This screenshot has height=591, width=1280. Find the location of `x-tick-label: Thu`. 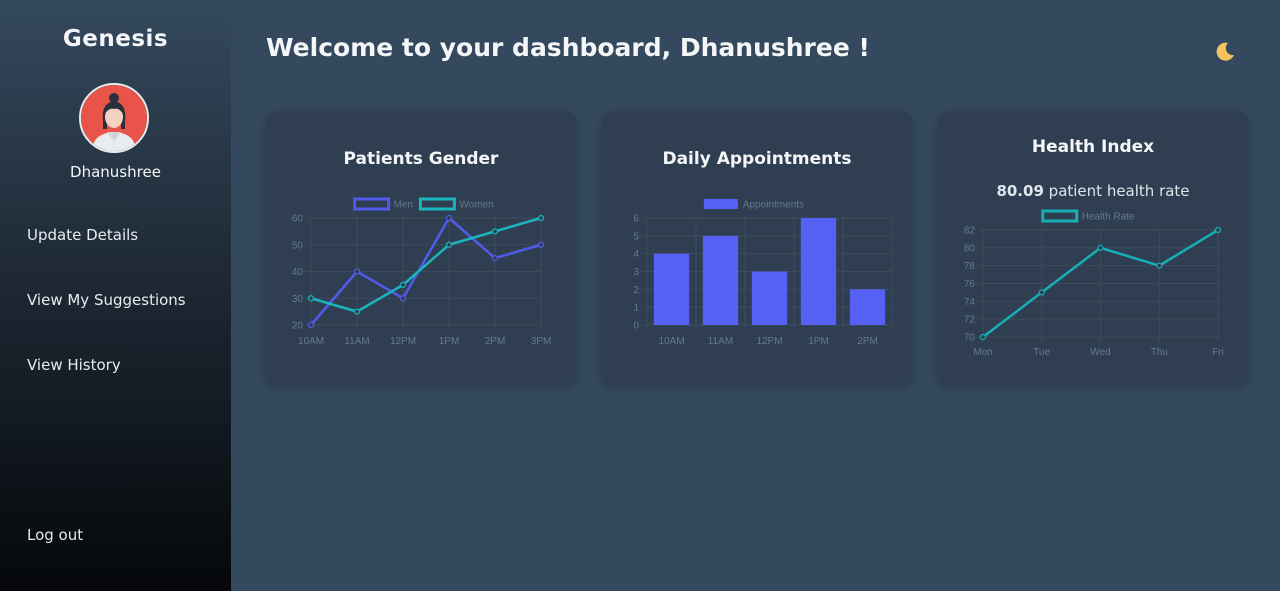

x-tick-label: Thu is located at coordinates (1159, 352).